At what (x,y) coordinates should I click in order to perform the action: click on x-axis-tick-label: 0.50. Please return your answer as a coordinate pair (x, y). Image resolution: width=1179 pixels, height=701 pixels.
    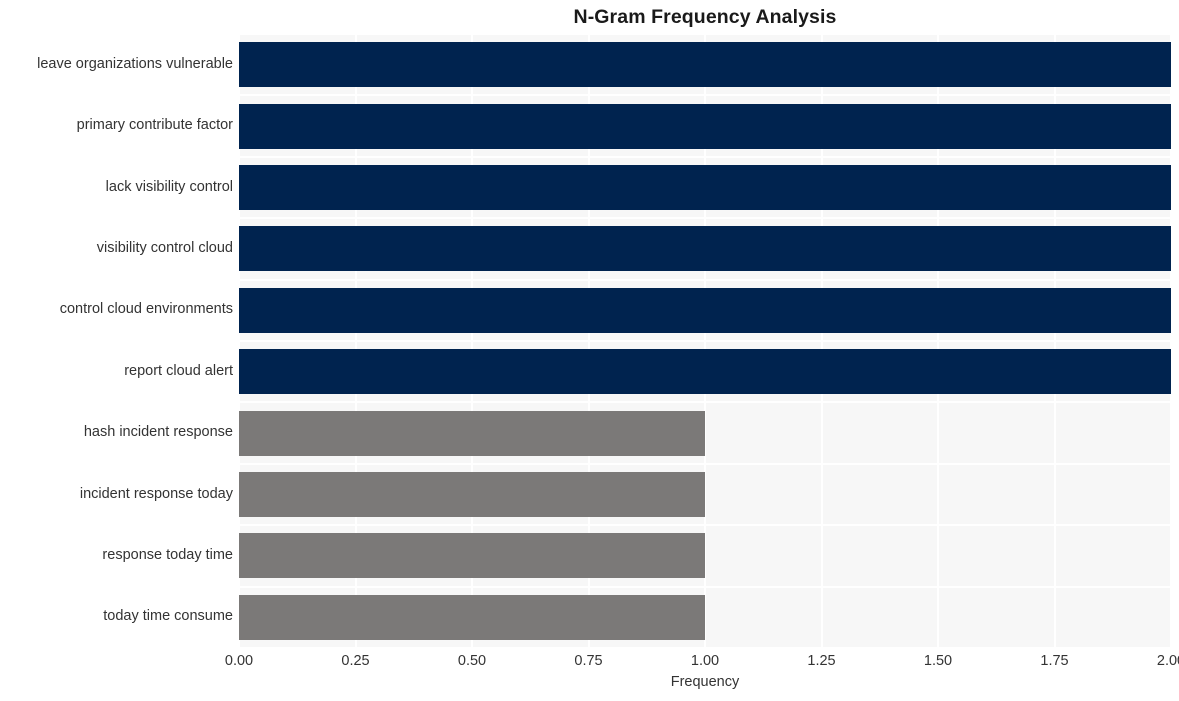
    Looking at the image, I should click on (472, 661).